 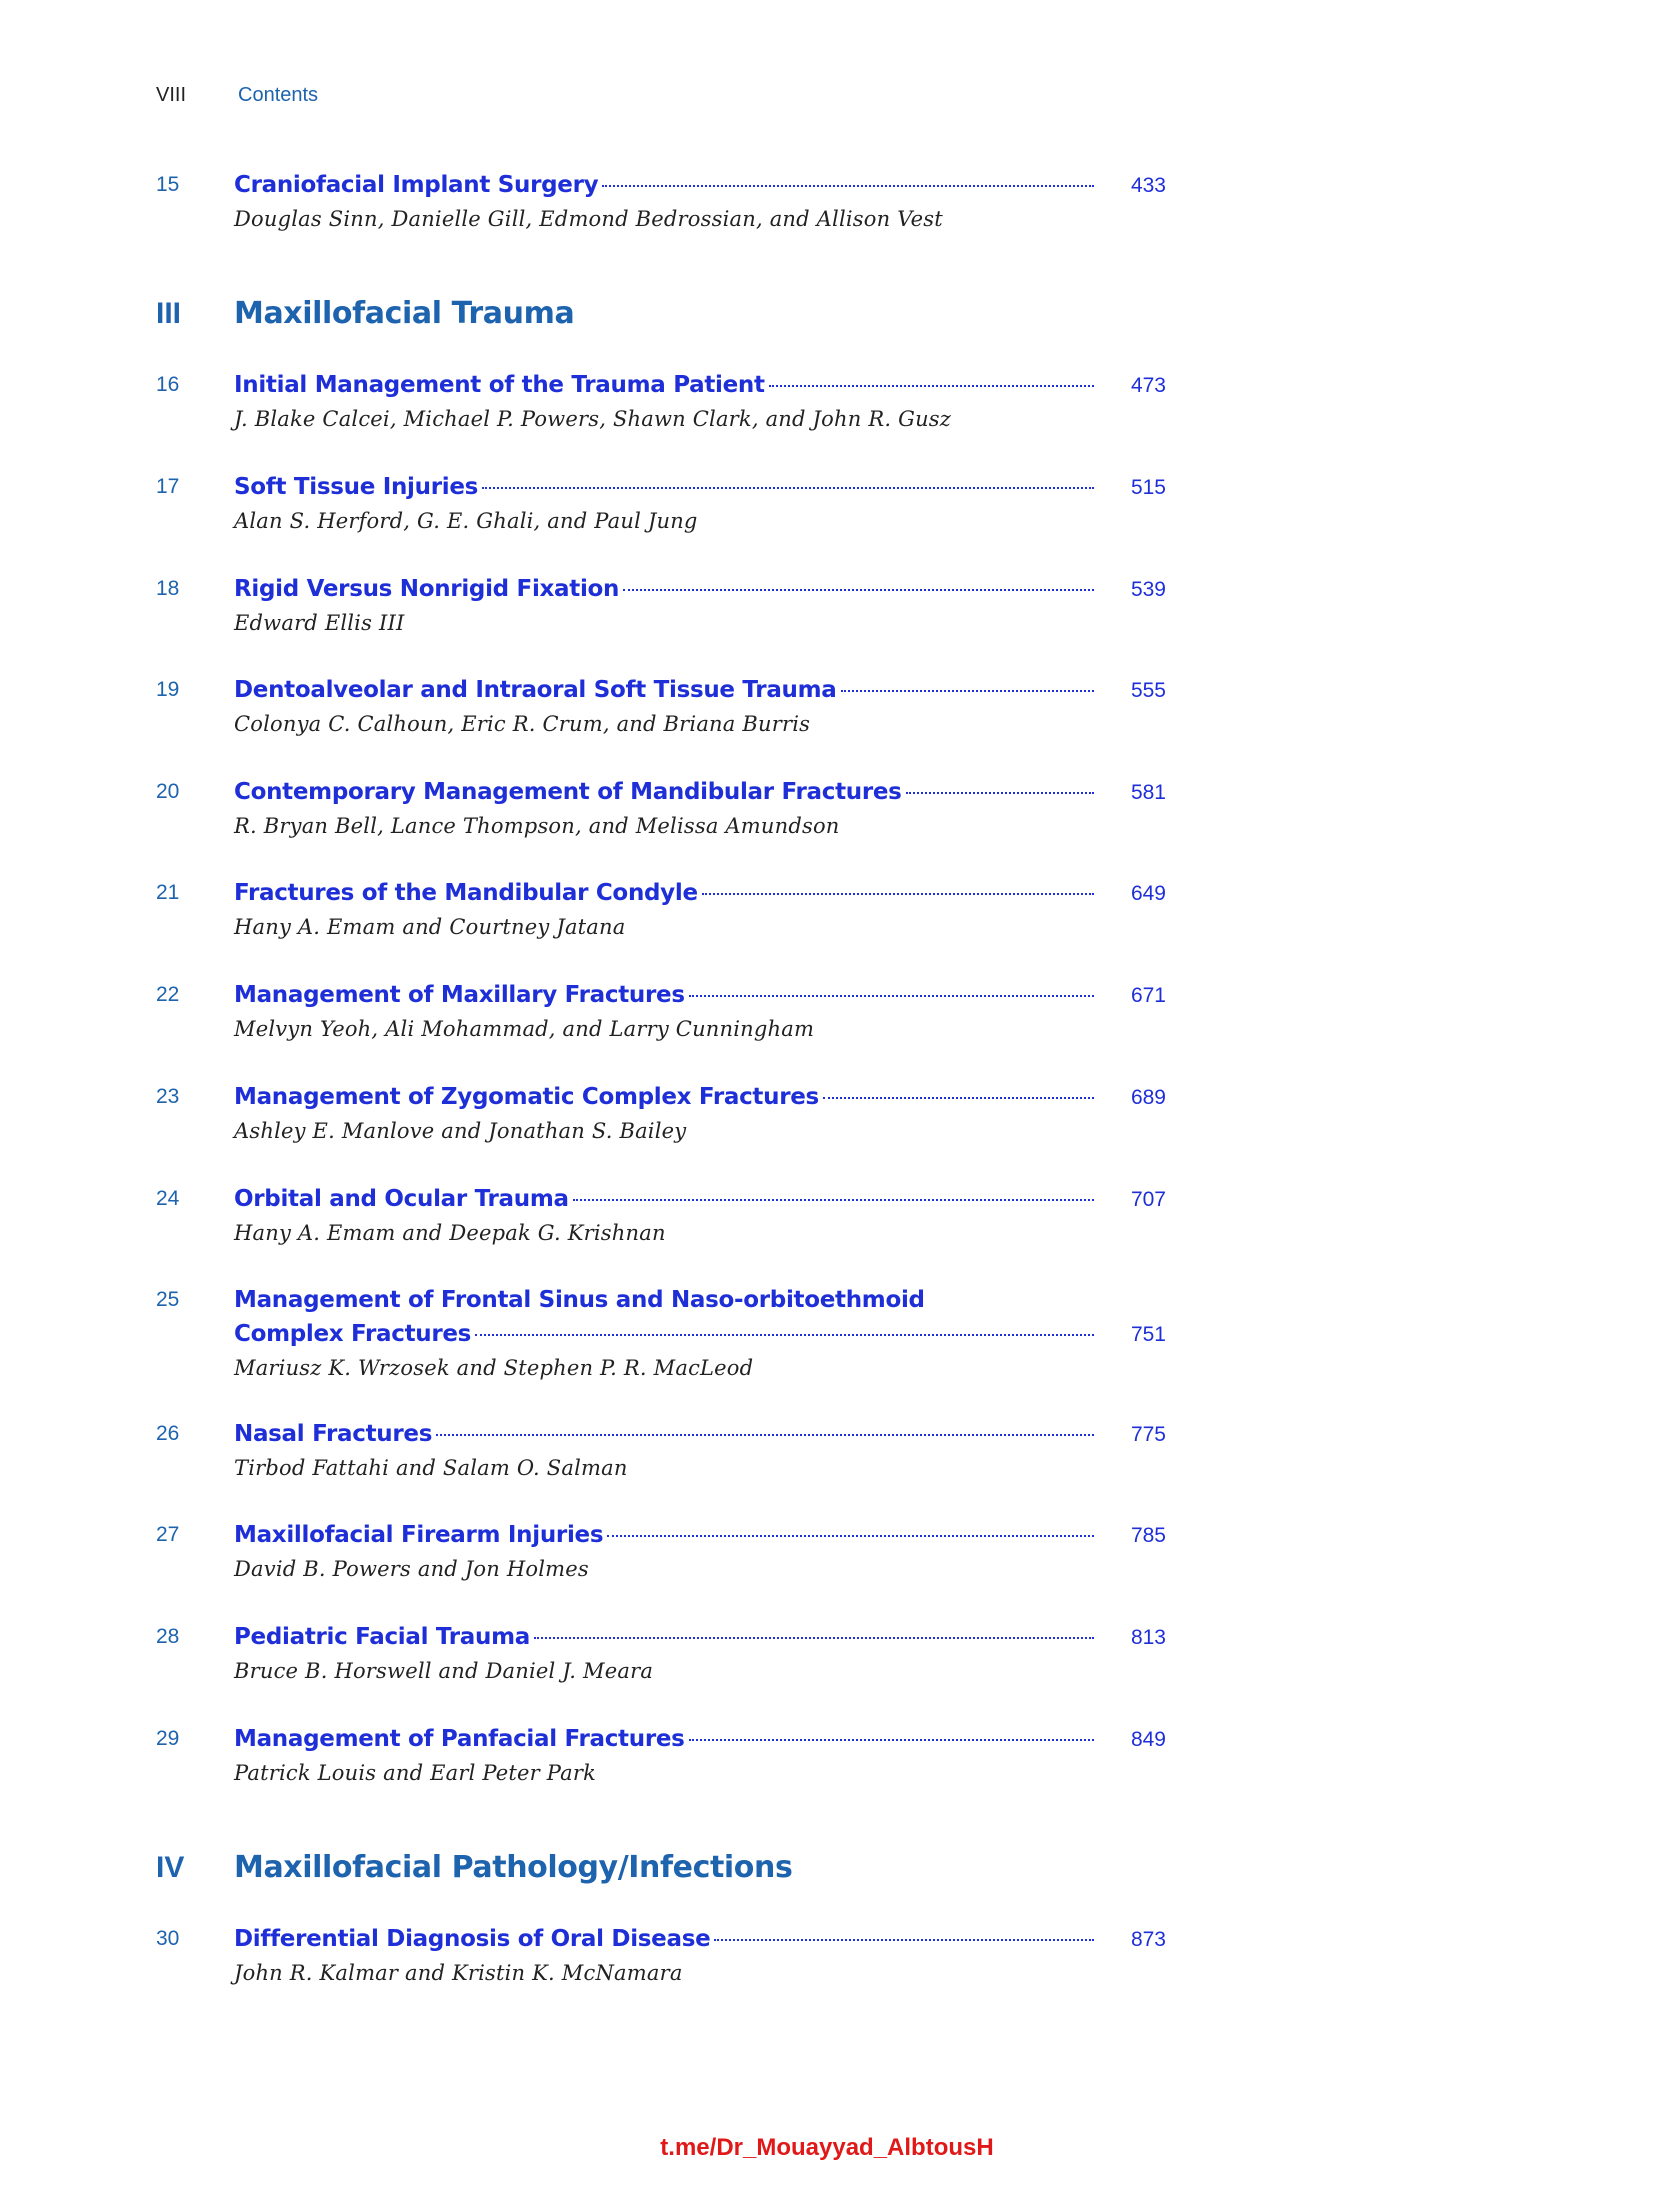 What do you see at coordinates (168, 384) in the screenshot?
I see `chapter-number: 16` at bounding box center [168, 384].